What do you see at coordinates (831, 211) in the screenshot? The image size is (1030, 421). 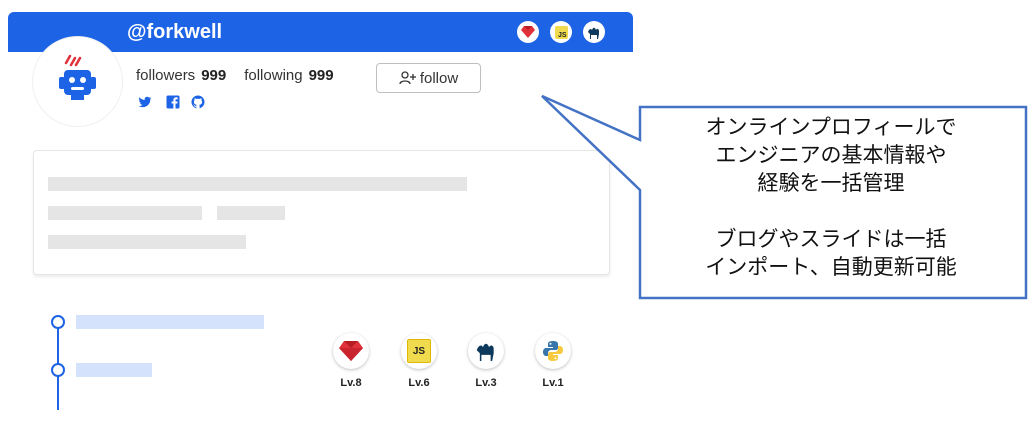 I see `callout-line` at bounding box center [831, 211].